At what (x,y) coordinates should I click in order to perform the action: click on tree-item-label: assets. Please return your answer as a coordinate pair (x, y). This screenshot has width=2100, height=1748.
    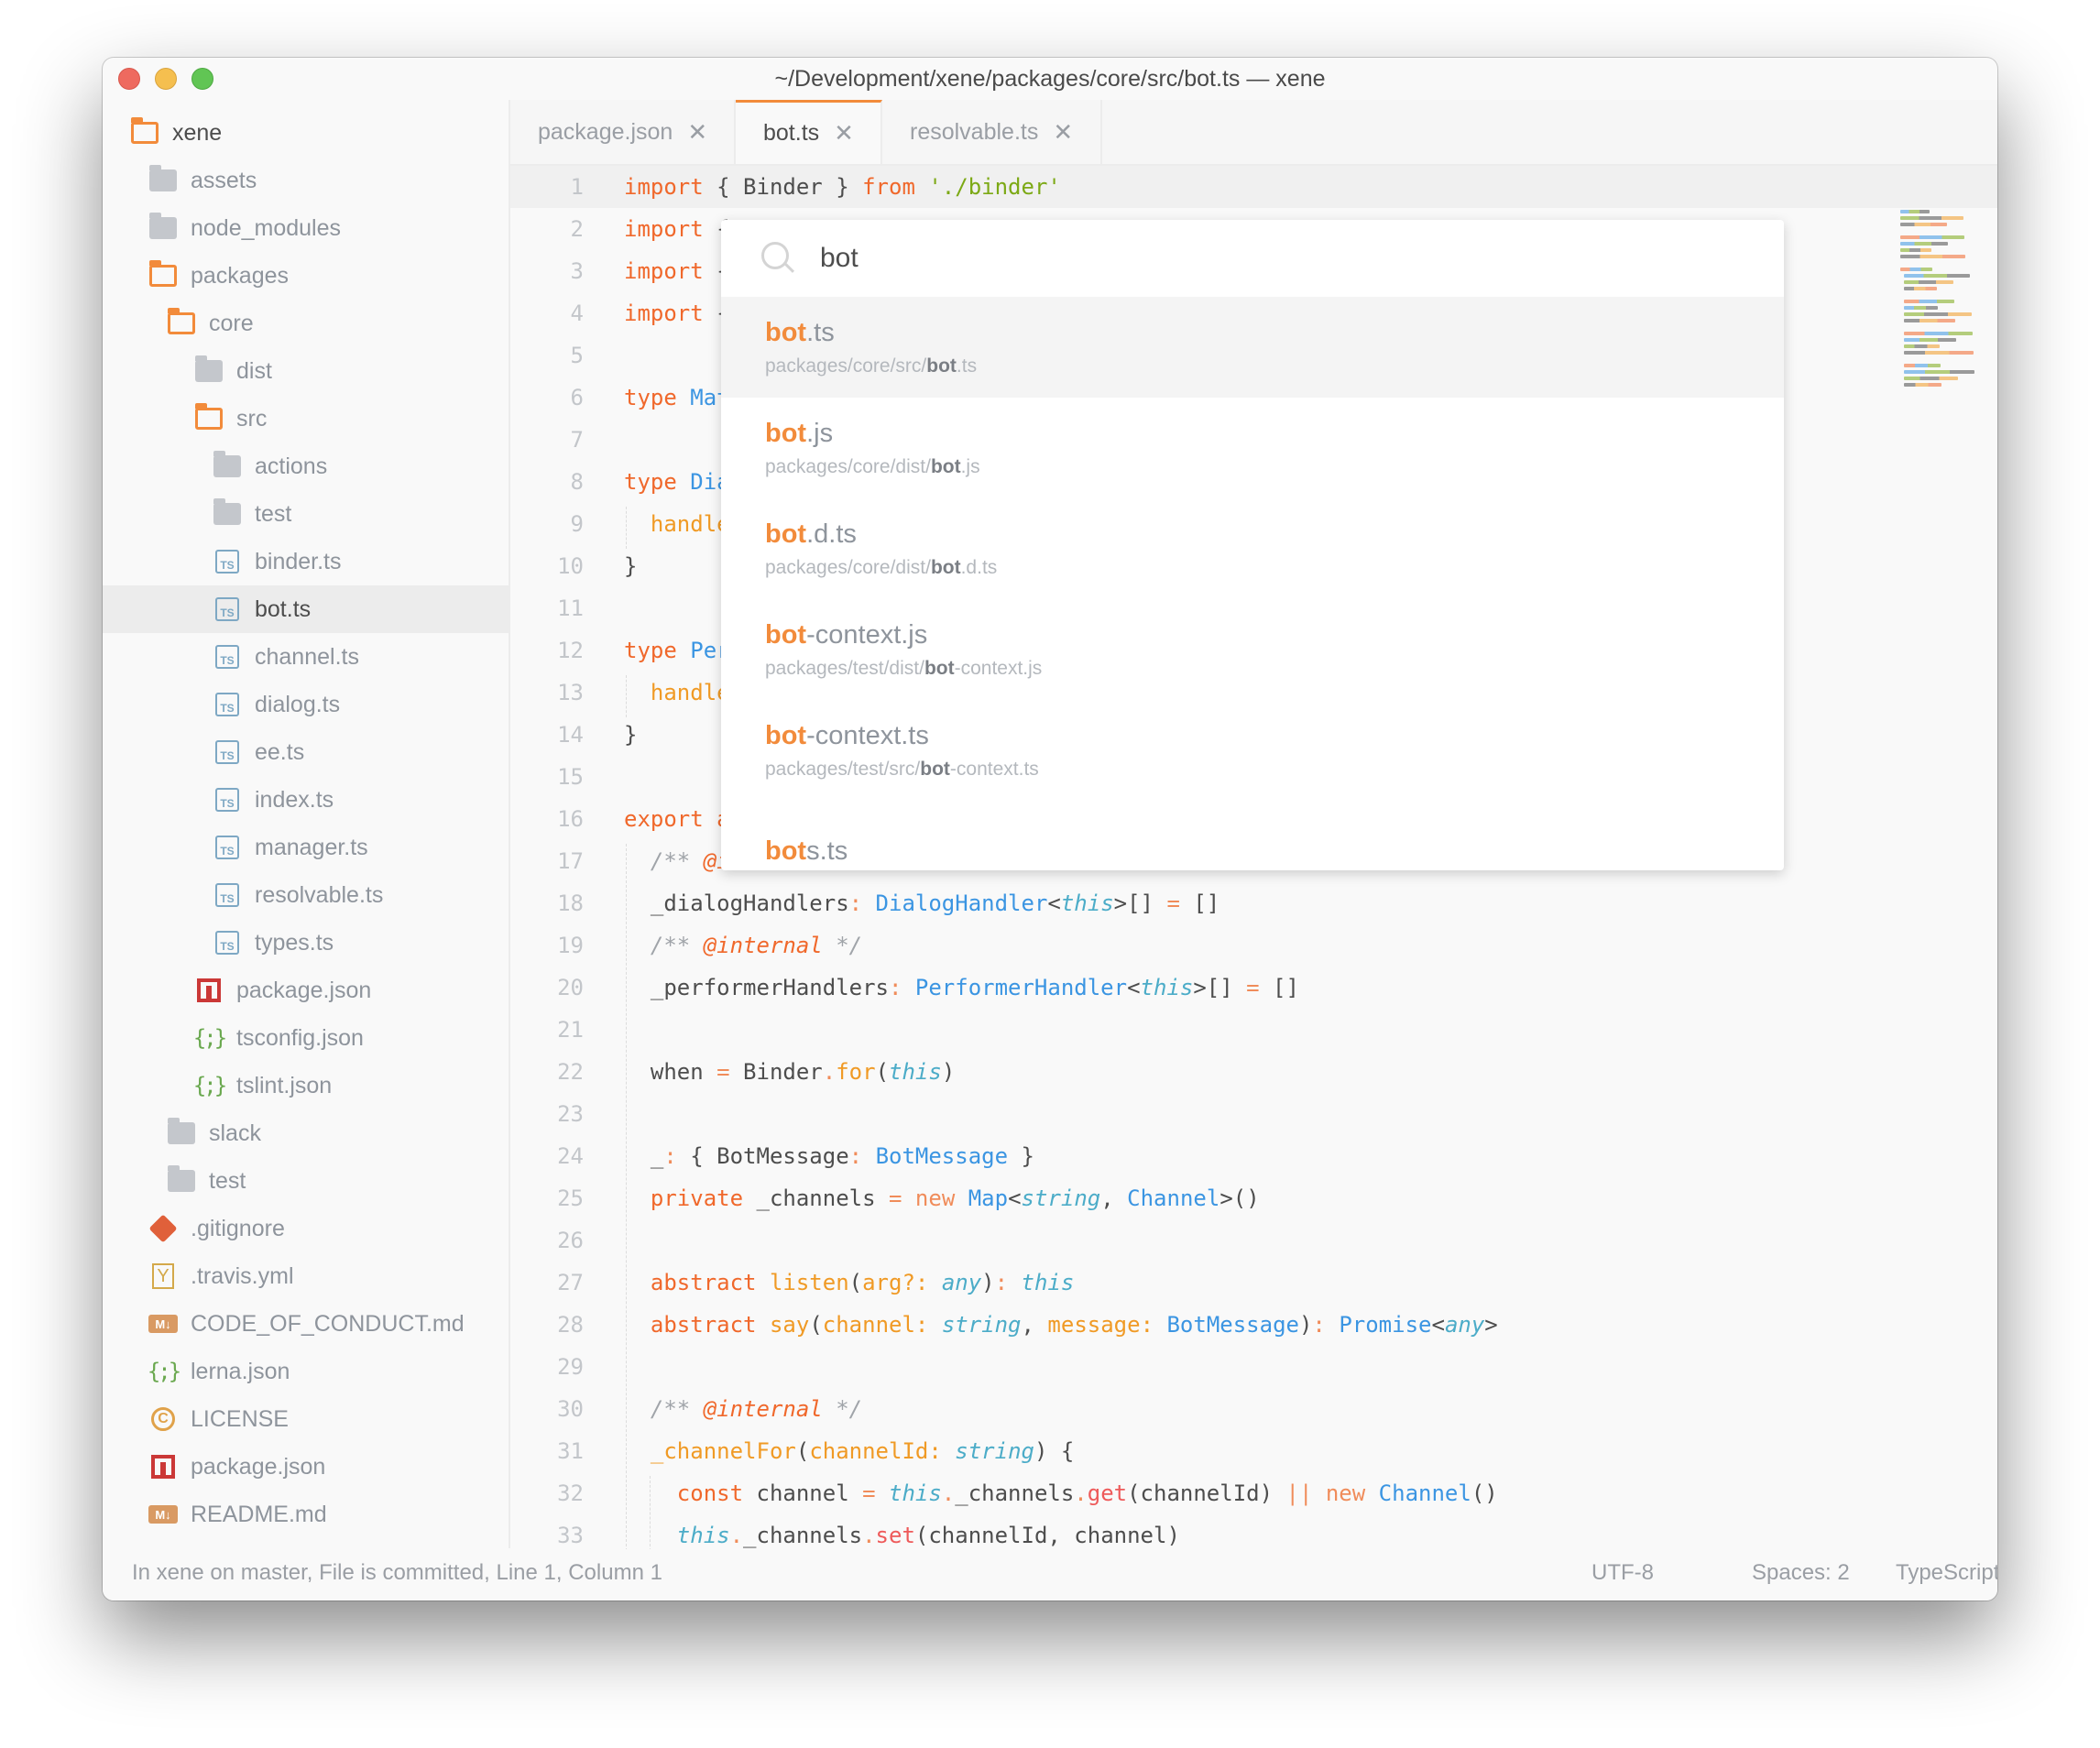
    Looking at the image, I should click on (224, 180).